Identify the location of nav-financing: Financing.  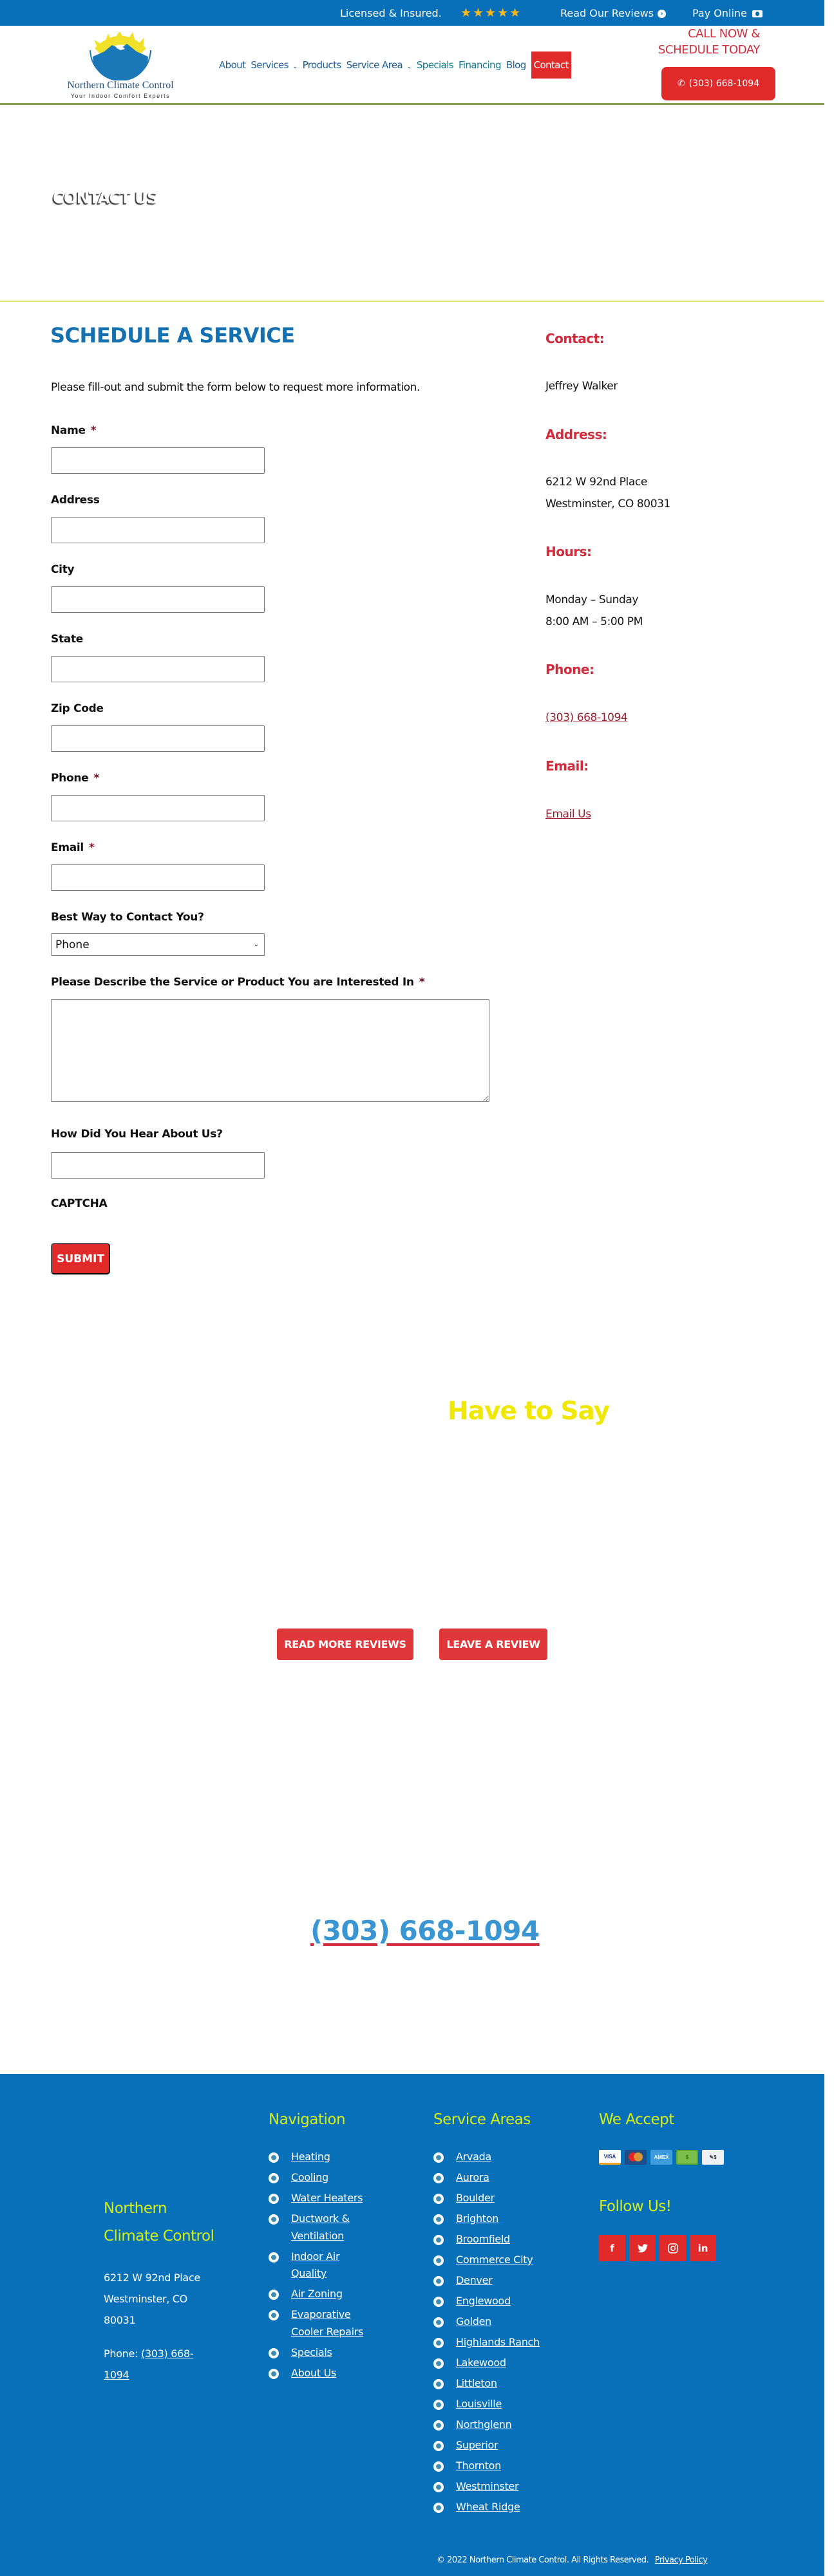
(480, 65).